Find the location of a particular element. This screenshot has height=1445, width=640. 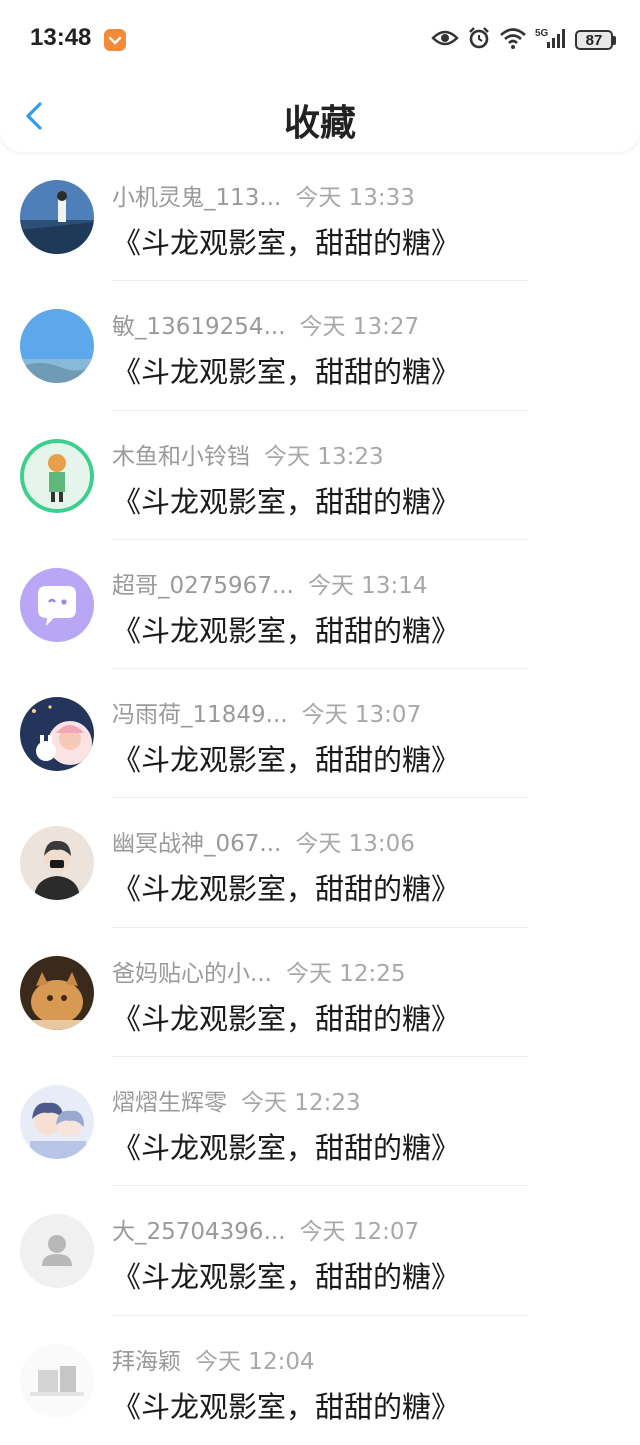

item-meta: 小机灵鬼_113... 今天 13:33 is located at coordinates (263, 195).